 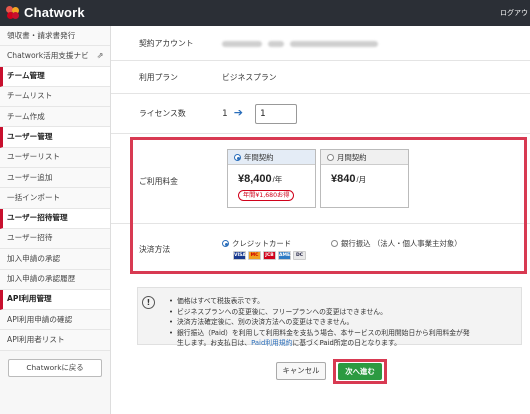 I want to click on sidebar-item-label: チームリスト, so click(x=30, y=96).